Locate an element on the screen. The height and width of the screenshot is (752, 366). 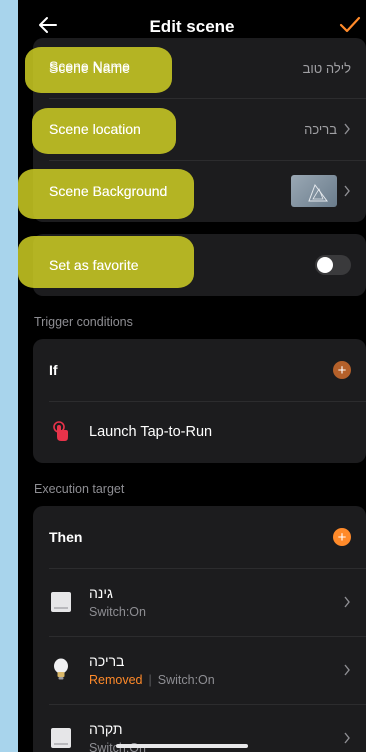
device-text: גינה Switch:On is located at coordinates (117, 602).